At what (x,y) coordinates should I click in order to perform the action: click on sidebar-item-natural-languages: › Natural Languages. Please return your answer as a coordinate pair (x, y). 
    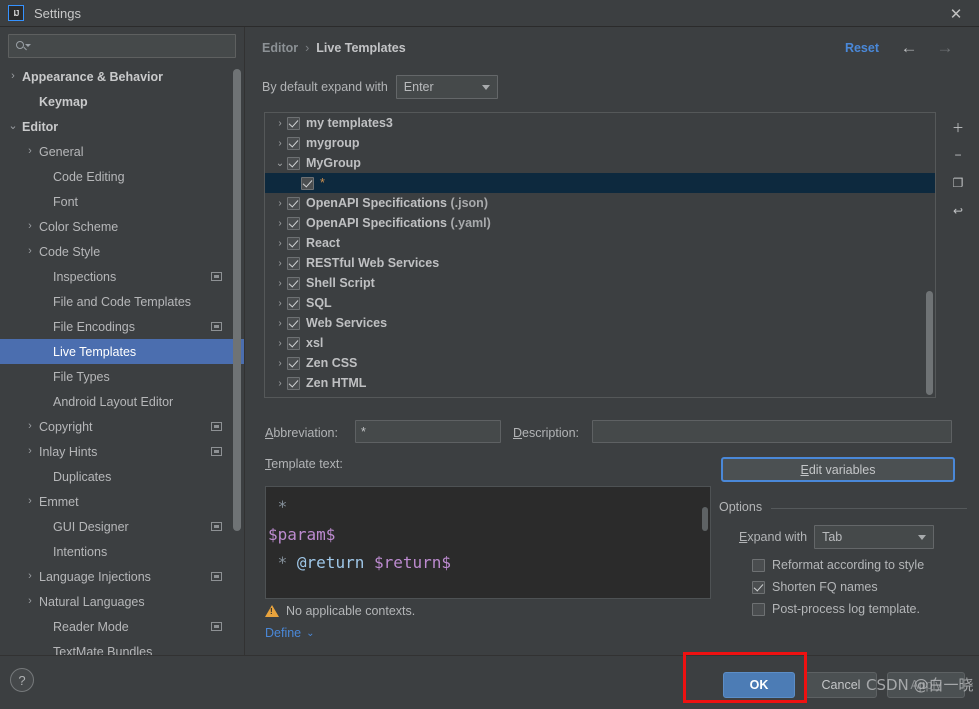
    Looking at the image, I should click on (122, 601).